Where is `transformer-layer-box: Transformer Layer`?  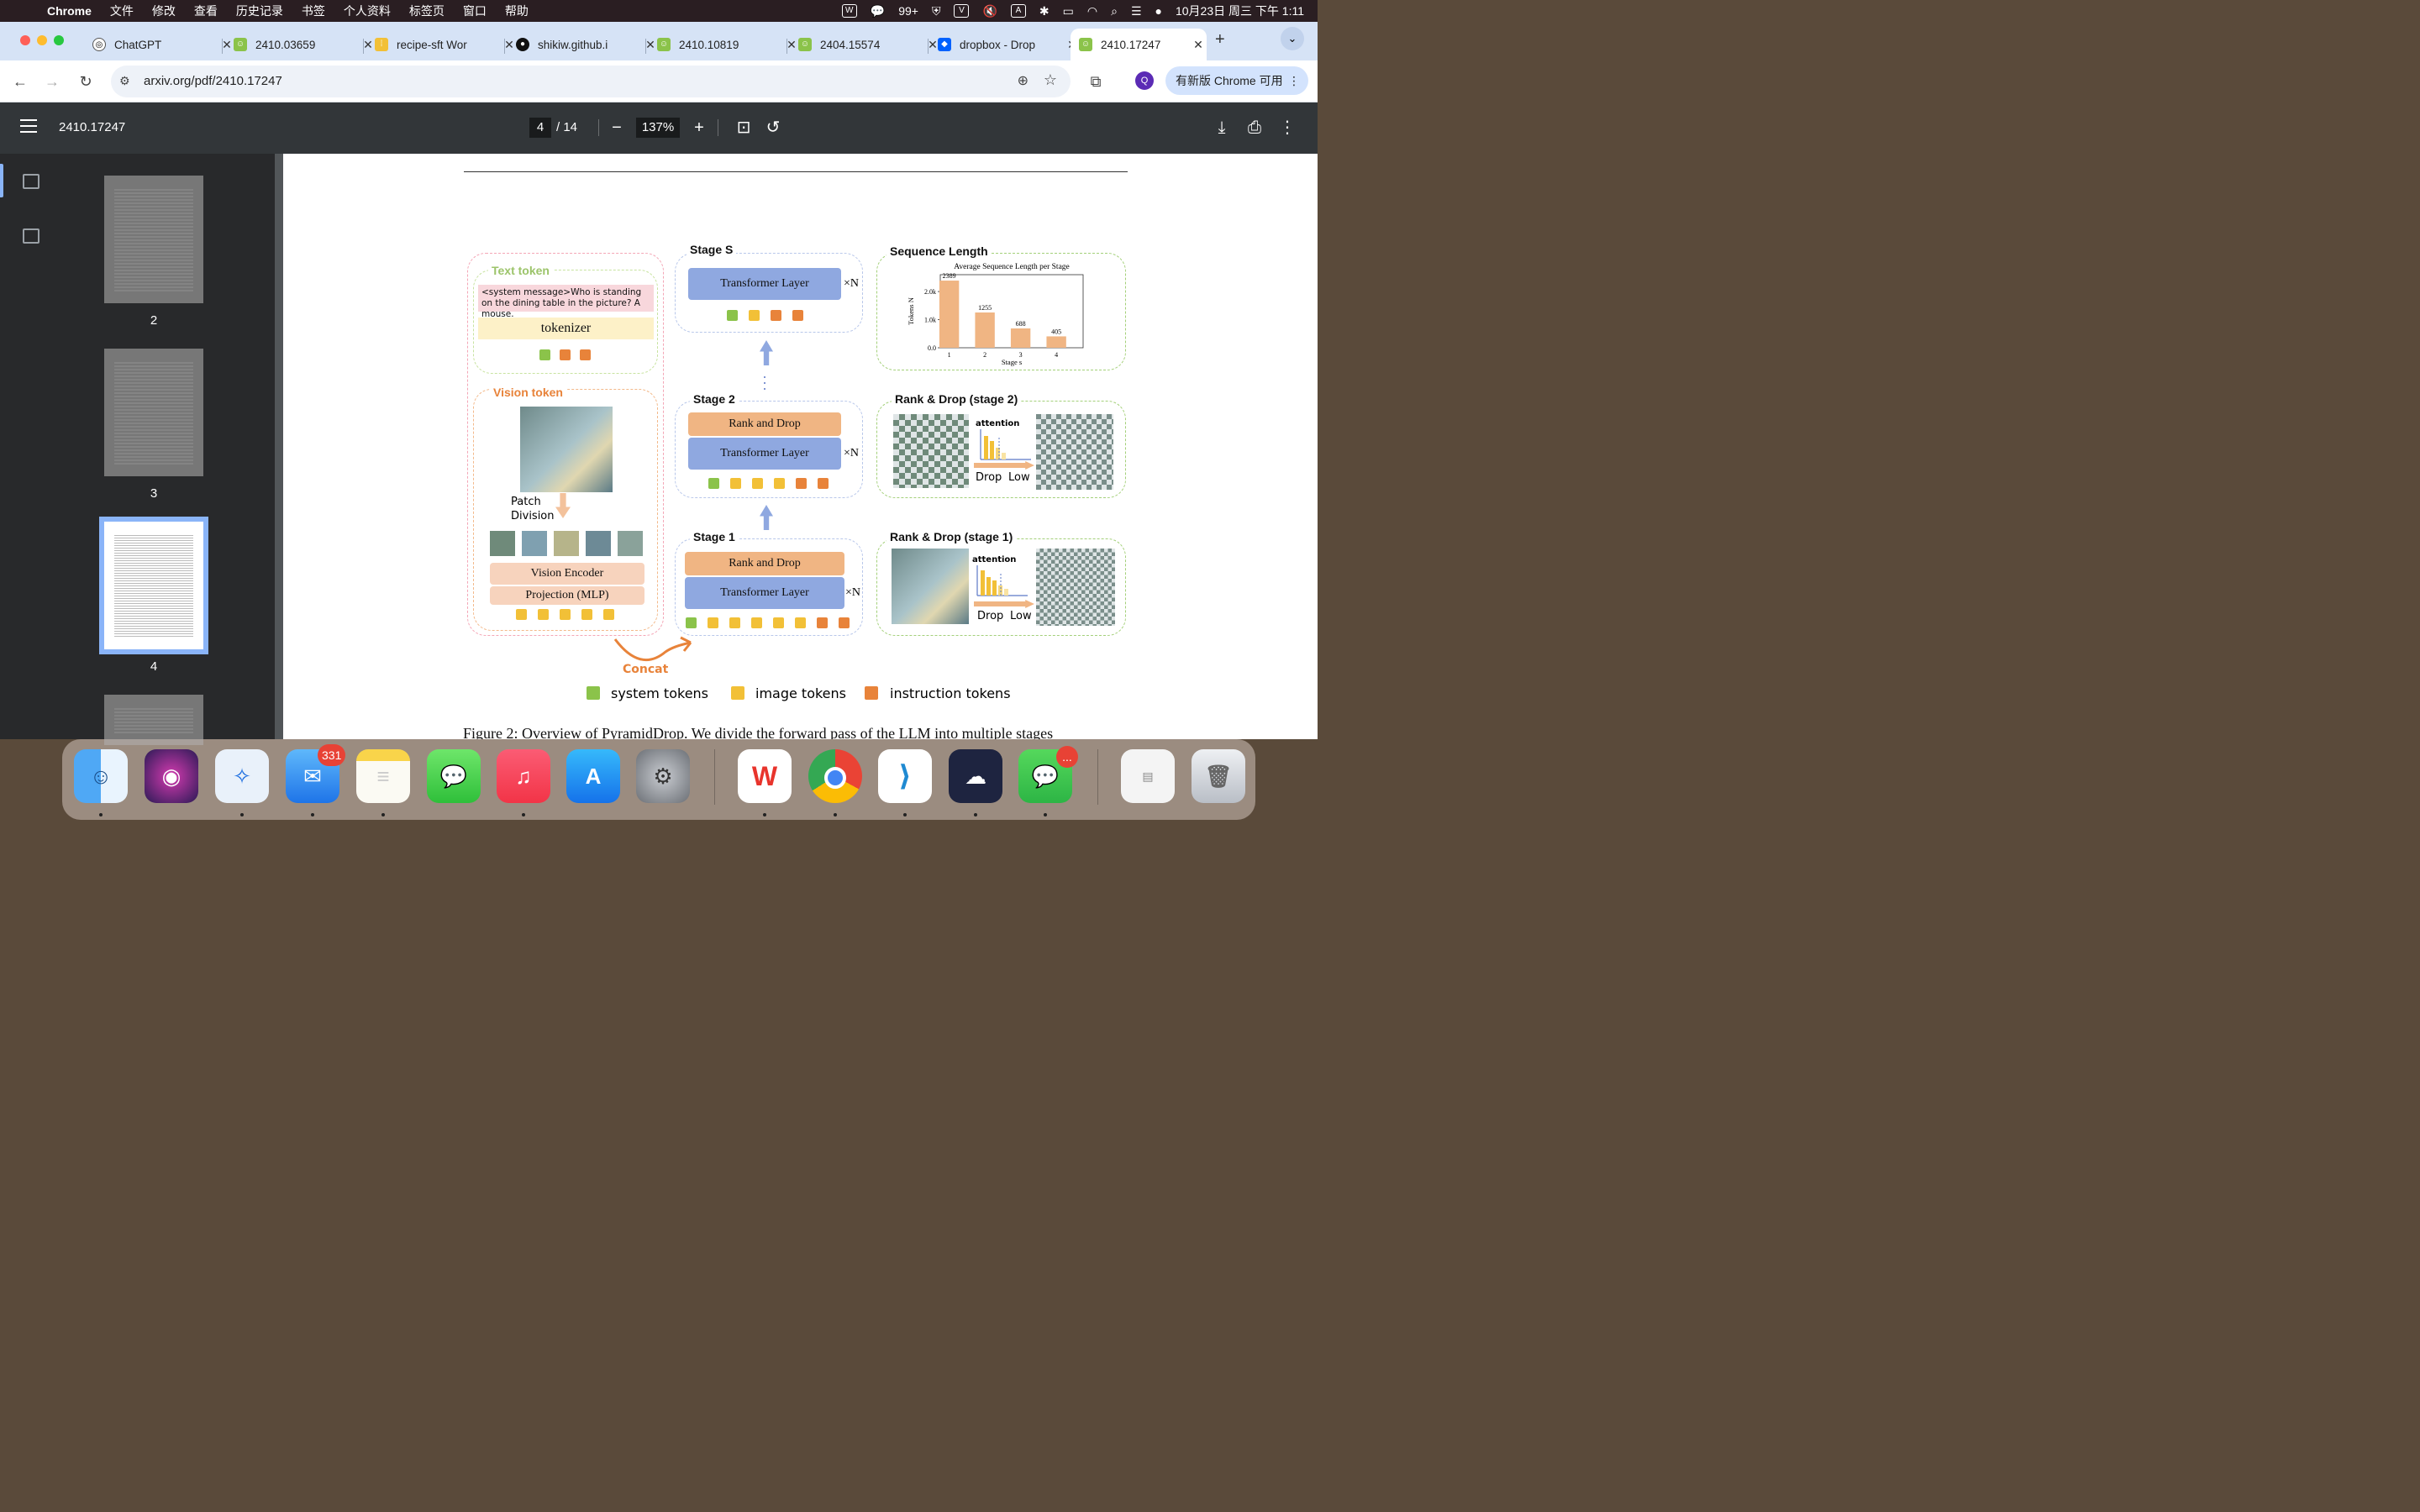
transformer-layer-box: Transformer Layer is located at coordinates (764, 284).